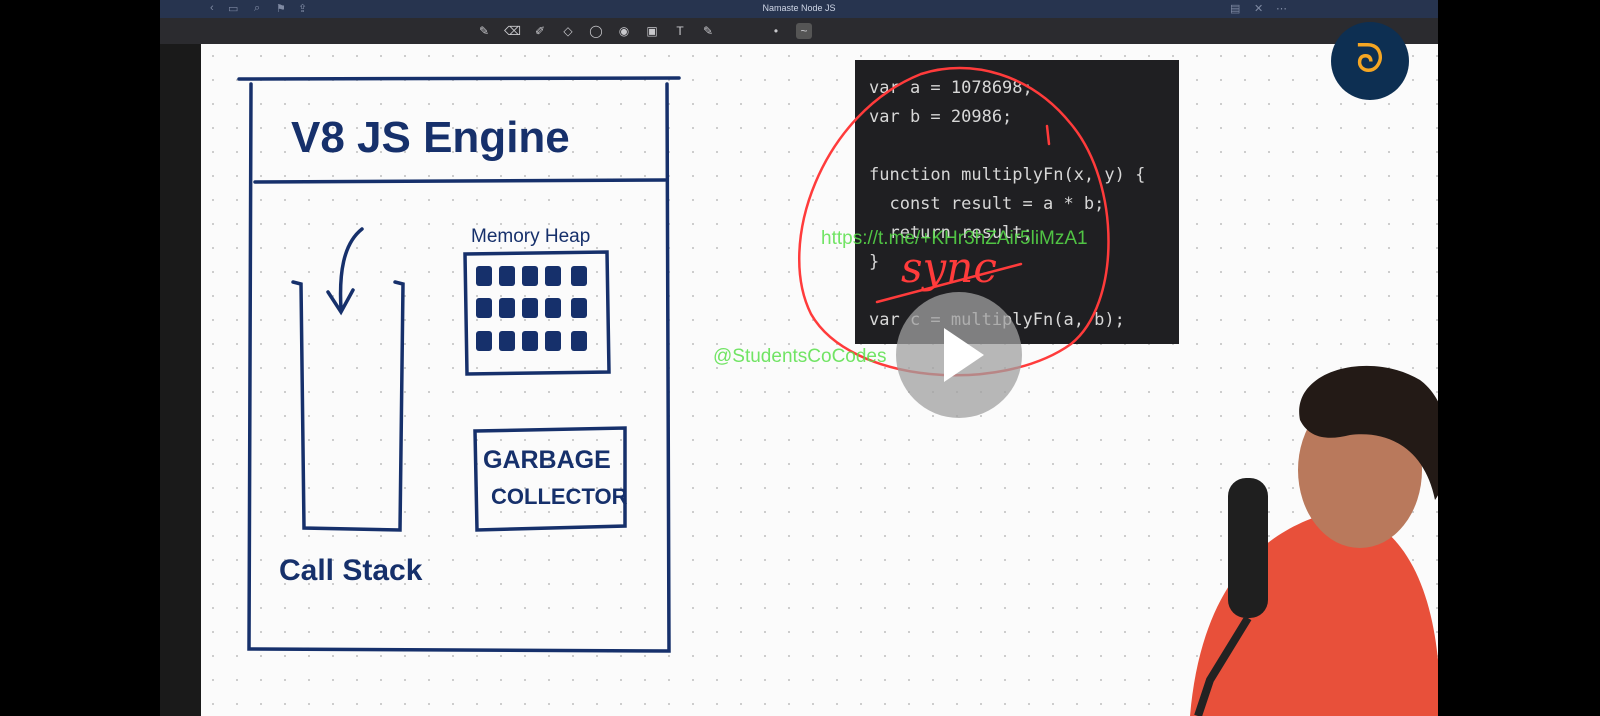 Image resolution: width=1600 pixels, height=716 pixels. I want to click on push-arrow, so click(345, 271).